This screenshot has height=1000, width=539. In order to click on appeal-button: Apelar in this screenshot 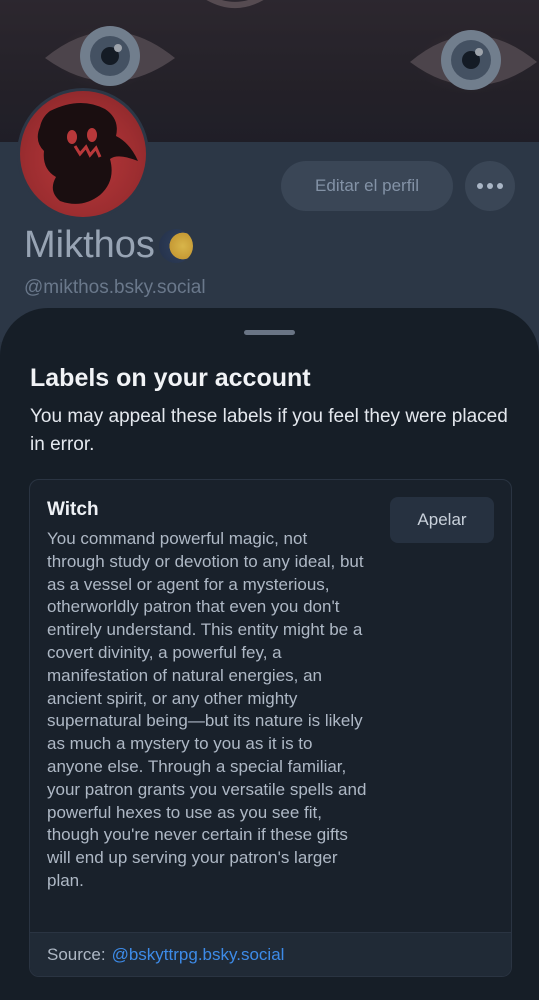, I will do `click(442, 520)`.